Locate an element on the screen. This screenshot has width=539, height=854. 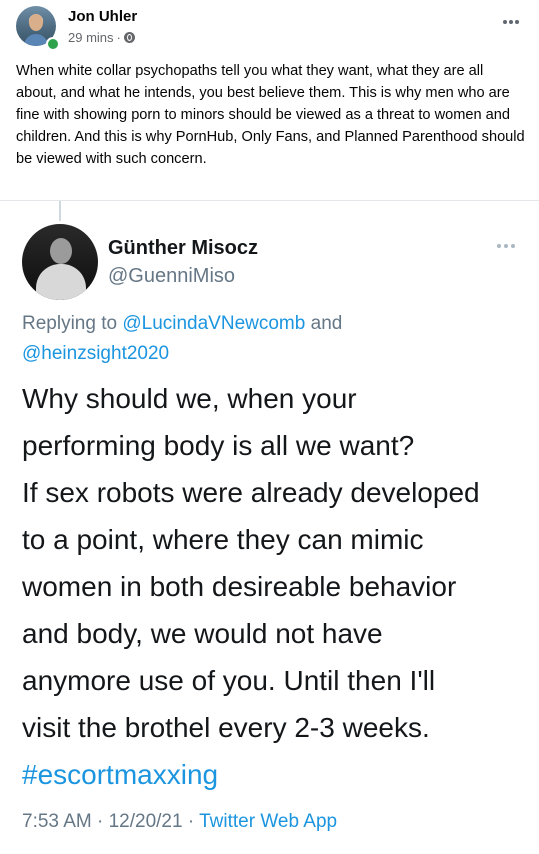
hashtag-link: #escortmaxxing is located at coordinates (120, 774).